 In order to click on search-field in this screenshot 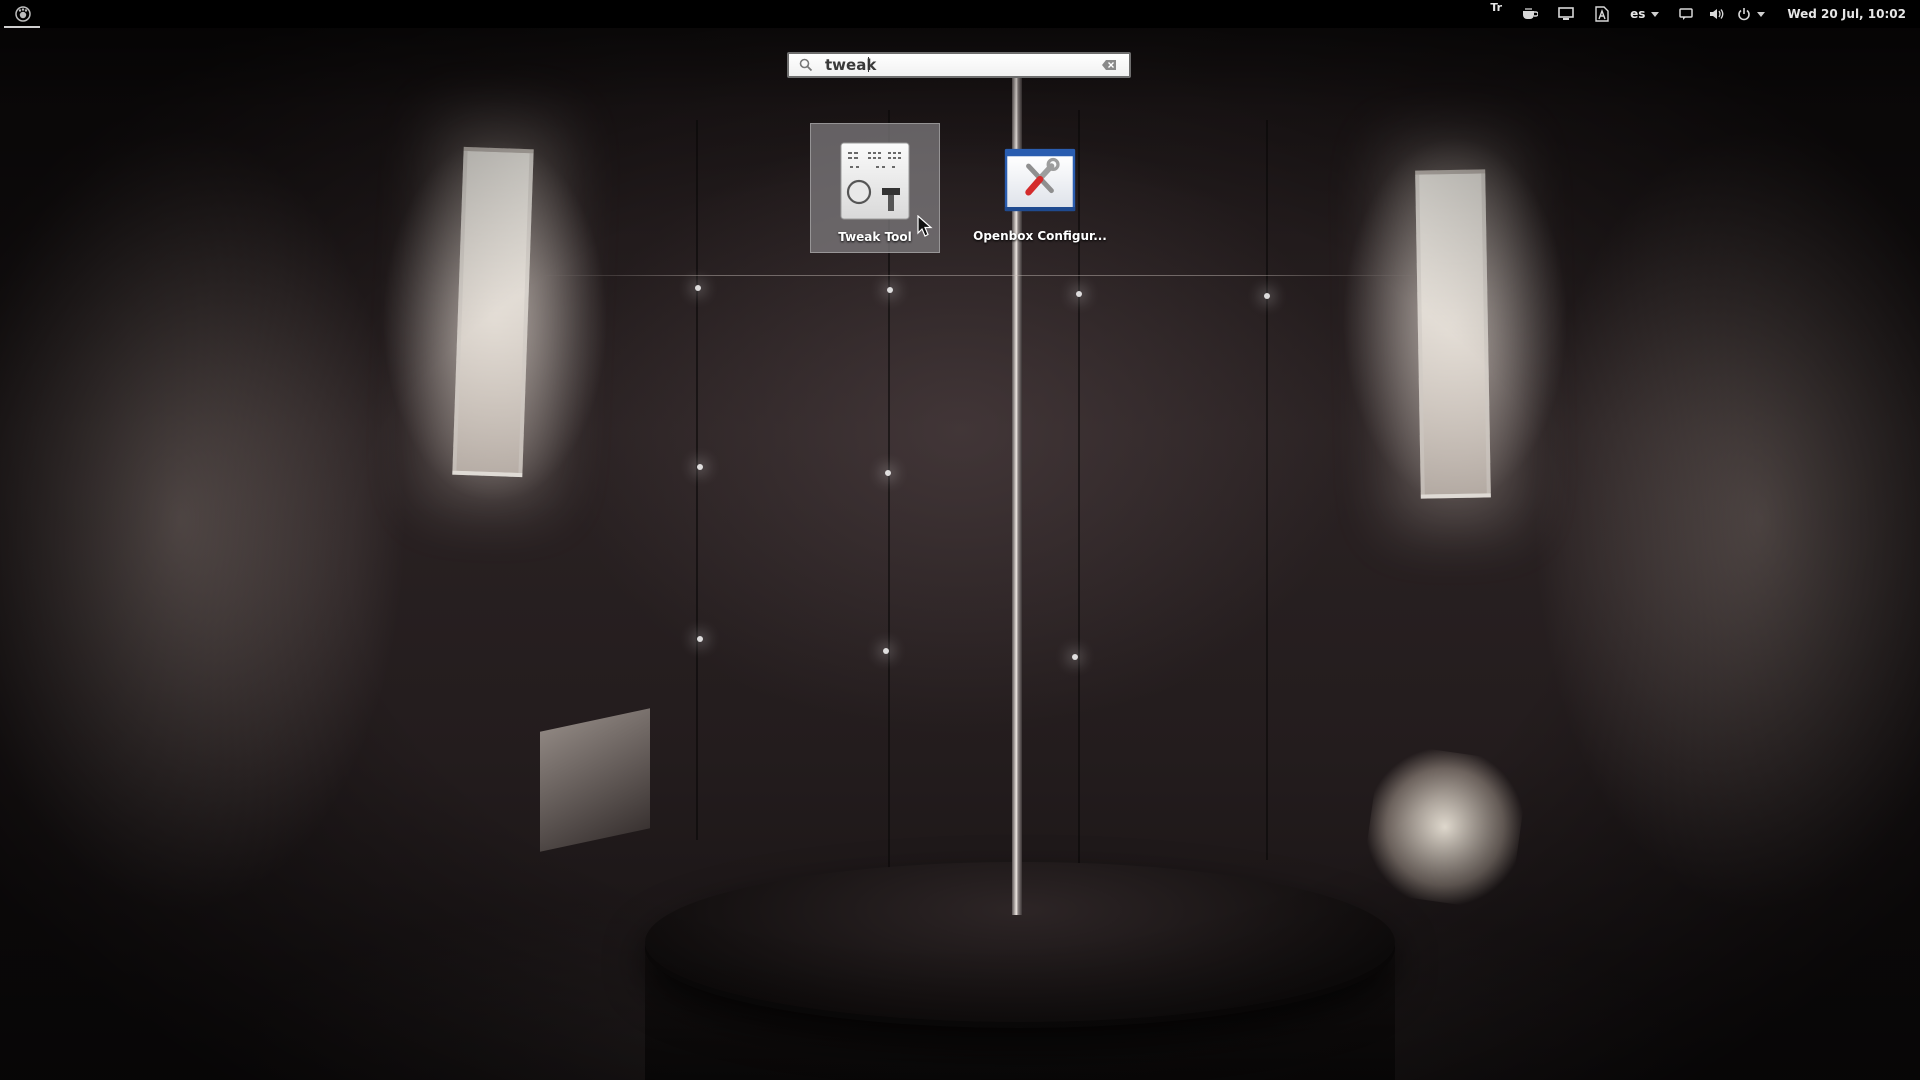, I will do `click(959, 65)`.